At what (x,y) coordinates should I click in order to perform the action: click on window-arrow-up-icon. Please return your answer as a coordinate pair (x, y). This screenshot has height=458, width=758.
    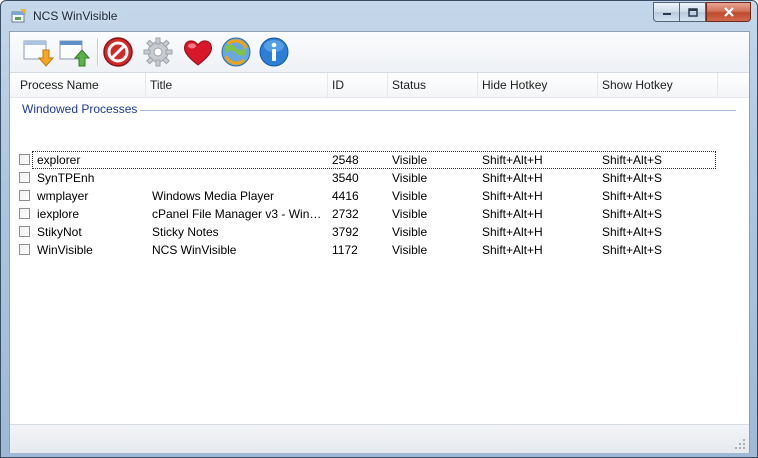
    Looking at the image, I should click on (75, 53).